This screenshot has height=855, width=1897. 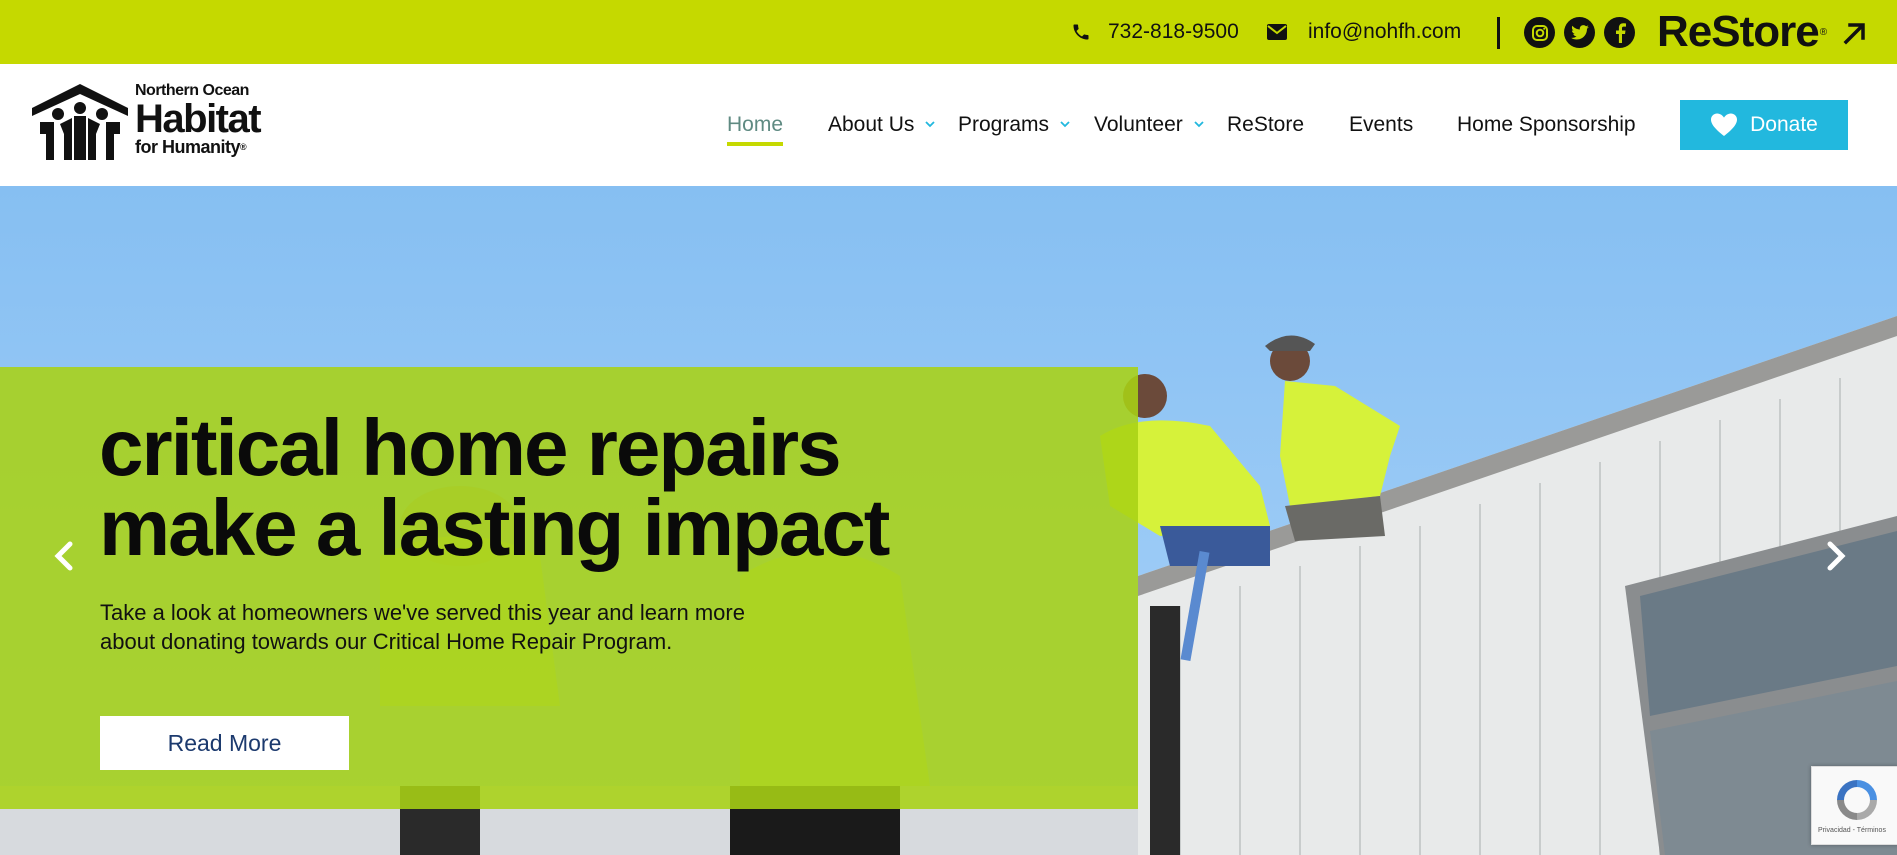 I want to click on nav-restore: ReStore, so click(x=1265, y=125).